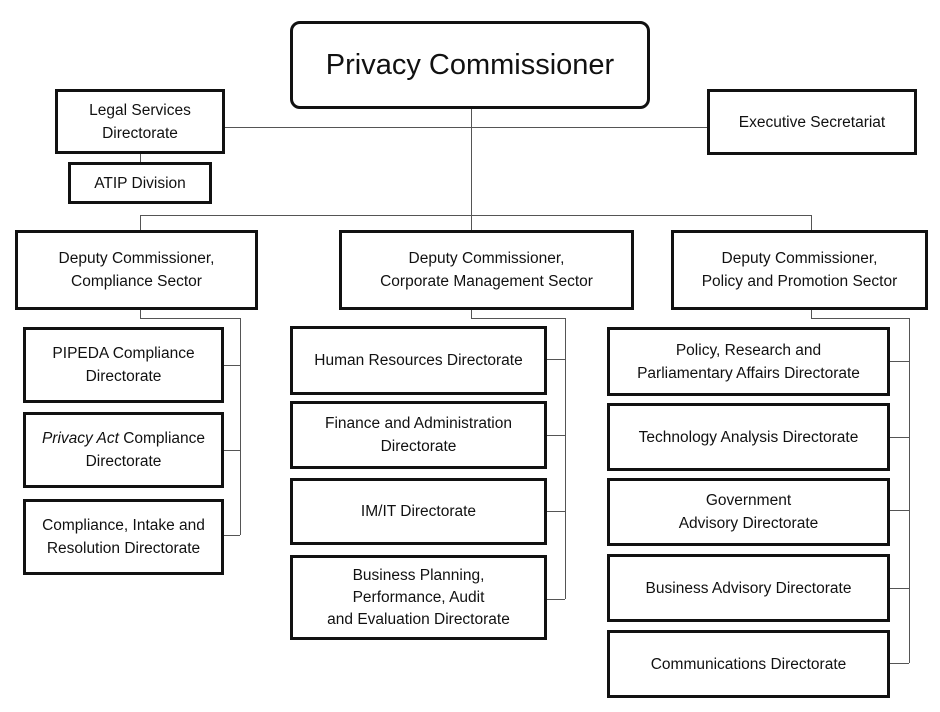 The height and width of the screenshot is (712, 940). I want to click on node-label: Human Resources Directorate, so click(418, 360).